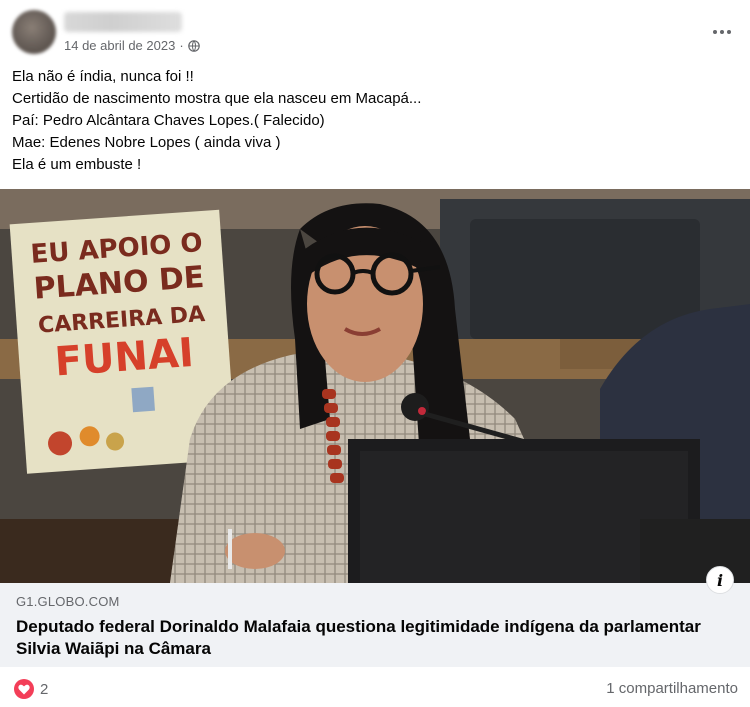 The image size is (750, 707). I want to click on reactions-summary: 2, so click(31, 689).